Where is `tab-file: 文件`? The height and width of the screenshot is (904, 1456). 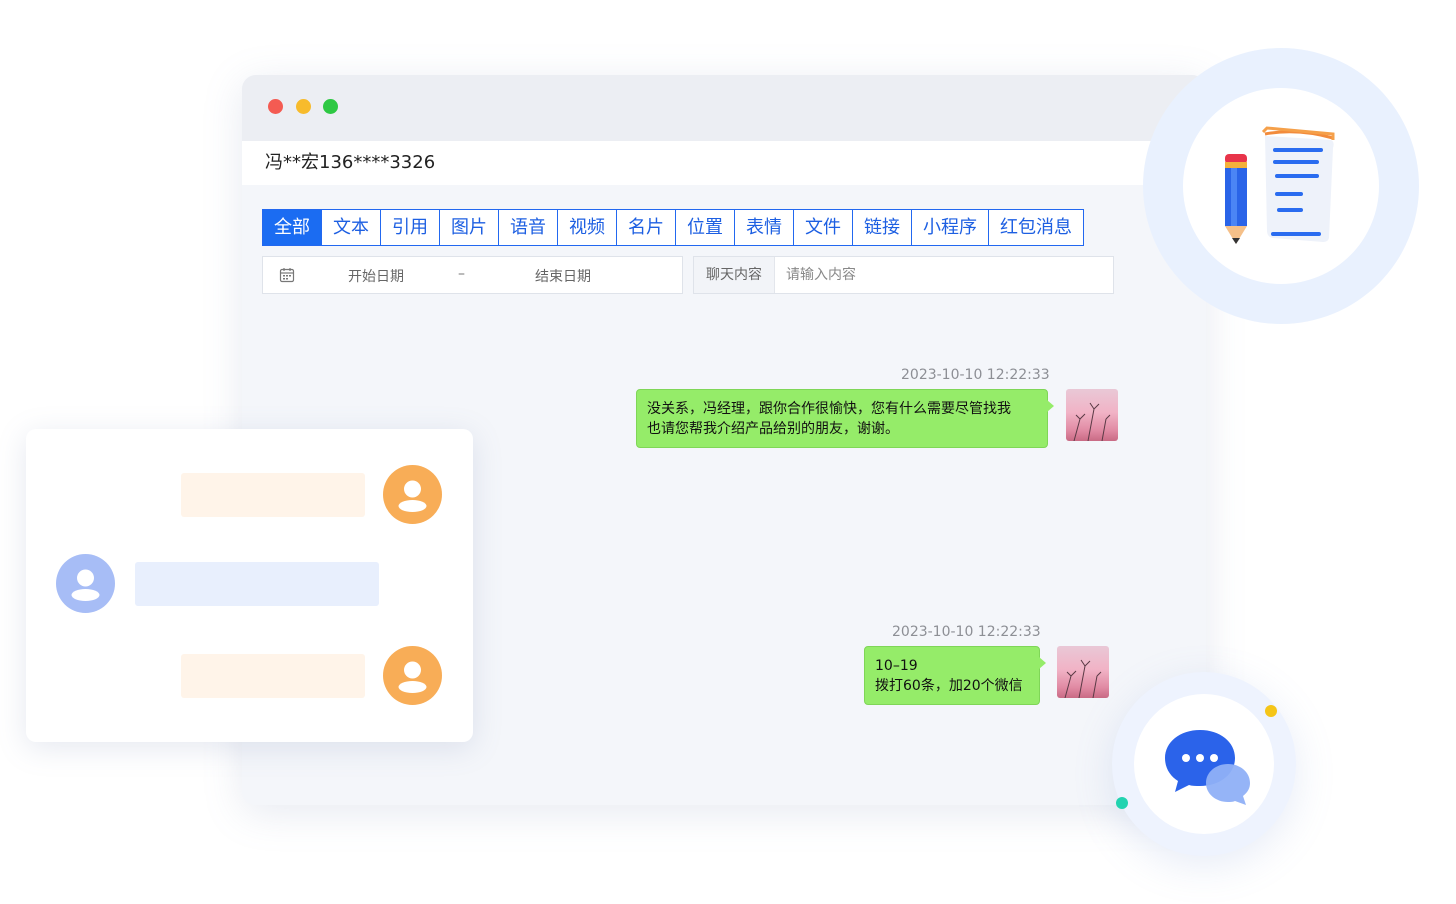
tab-file: 文件 is located at coordinates (823, 227).